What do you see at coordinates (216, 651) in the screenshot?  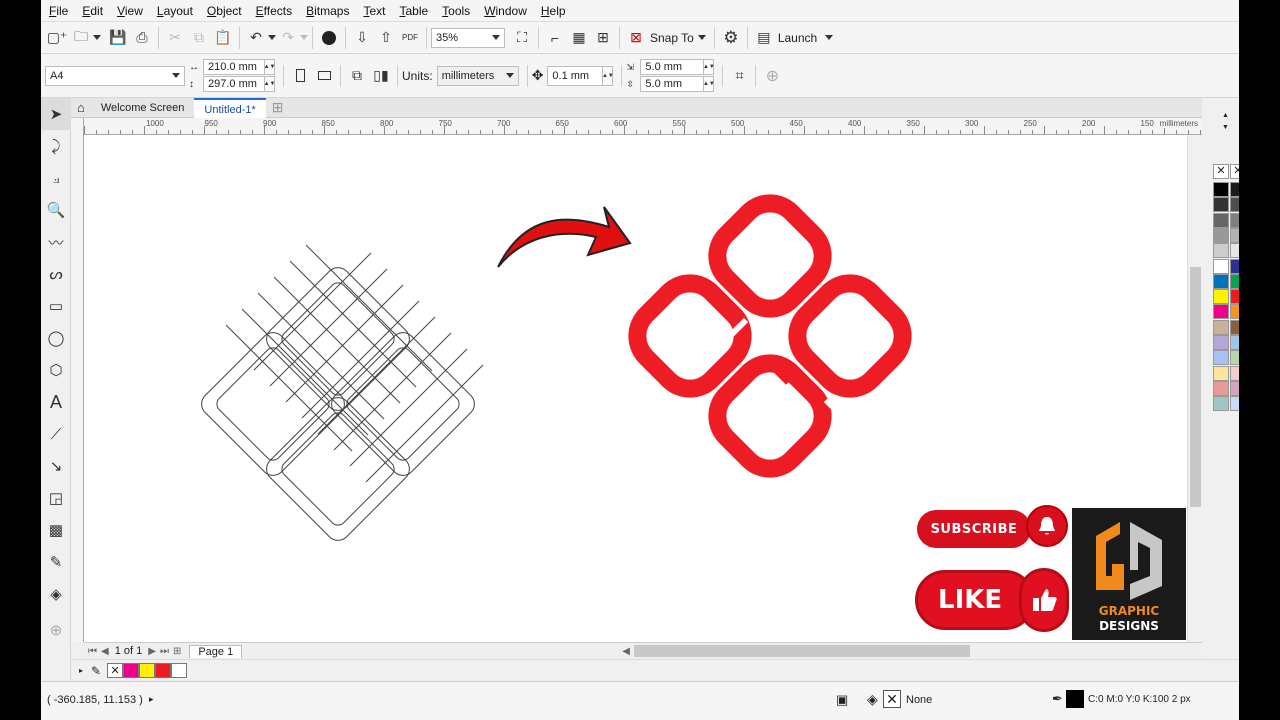 I see `page-1-tab: Page 1` at bounding box center [216, 651].